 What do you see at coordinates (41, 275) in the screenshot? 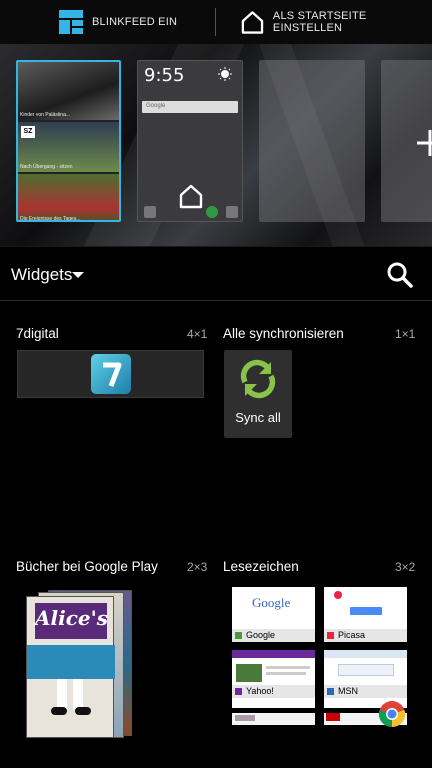
I see `widgets-dropdown-title: Widgets` at bounding box center [41, 275].